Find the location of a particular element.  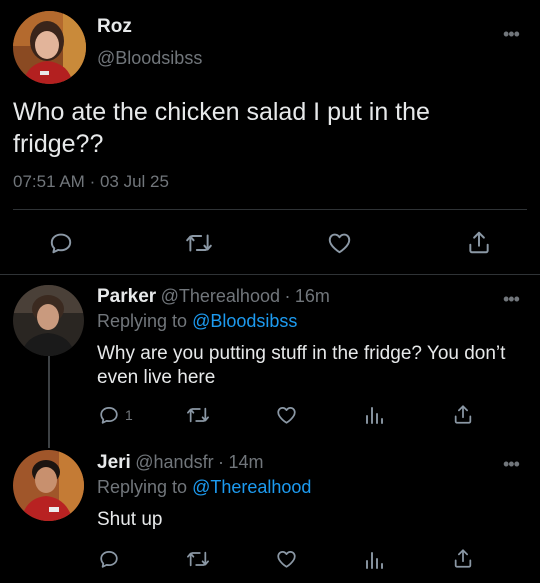

reply-header: Jeri @handsfr · 14m is located at coordinates (180, 463).